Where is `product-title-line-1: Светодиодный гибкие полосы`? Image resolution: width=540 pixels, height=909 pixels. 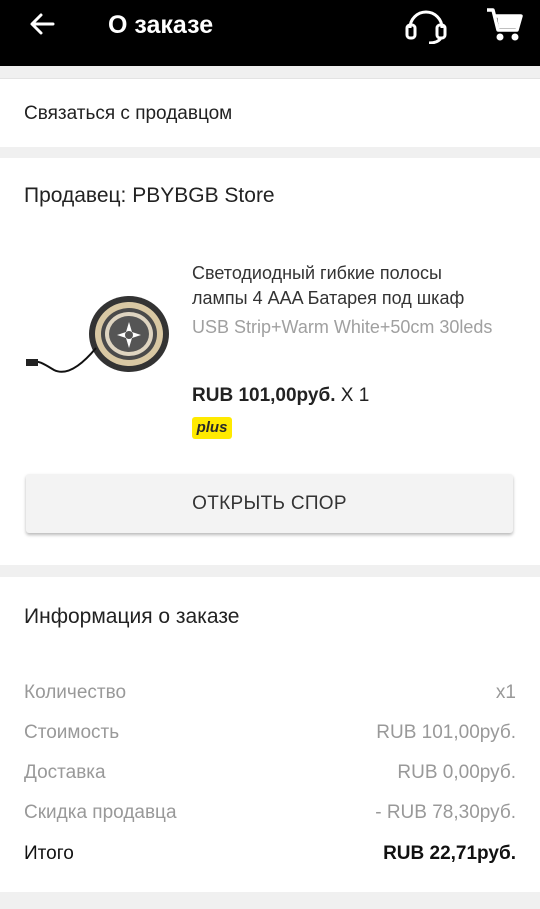 product-title-line-1: Светодиодный гибкие полосы is located at coordinates (317, 273).